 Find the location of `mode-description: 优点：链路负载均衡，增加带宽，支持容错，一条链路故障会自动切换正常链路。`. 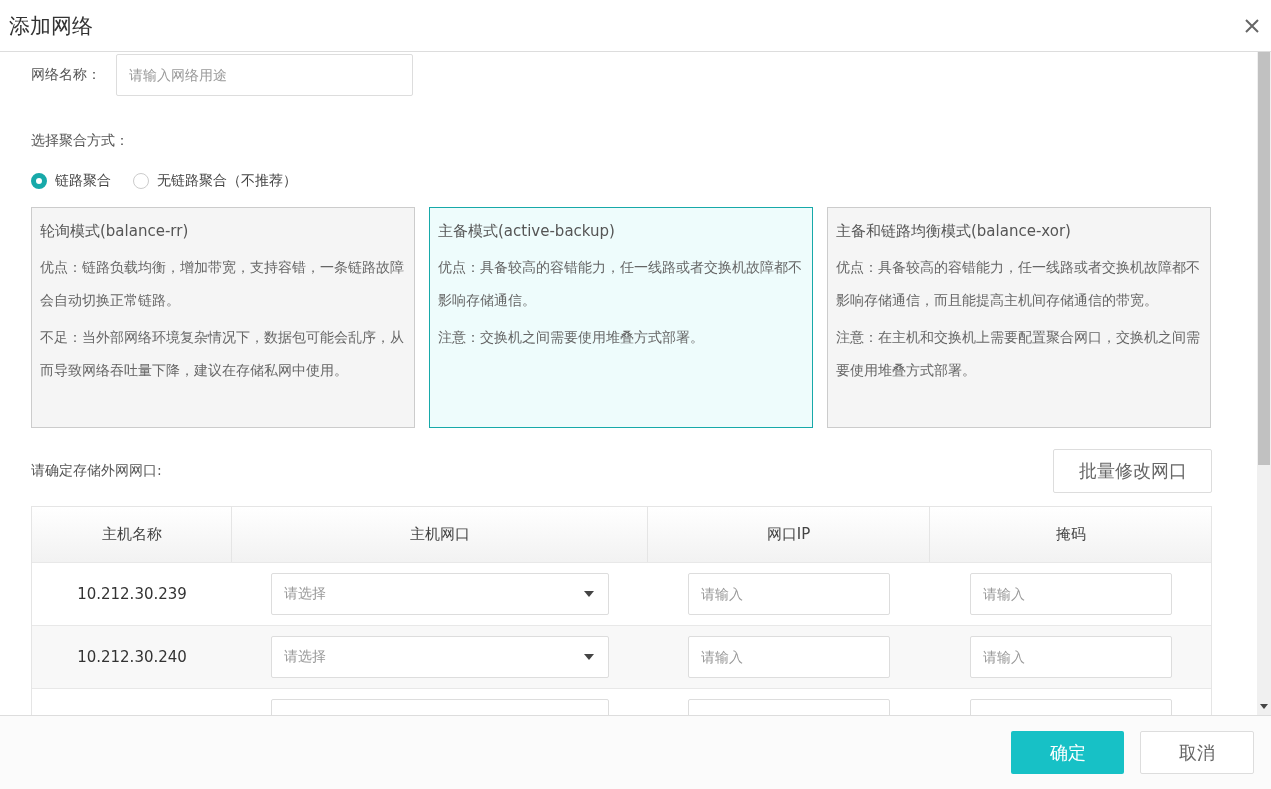

mode-description: 优点：链路负载均衡，增加带宽，支持容错，一条链路故障会自动切换正常链路。 is located at coordinates (222, 284).